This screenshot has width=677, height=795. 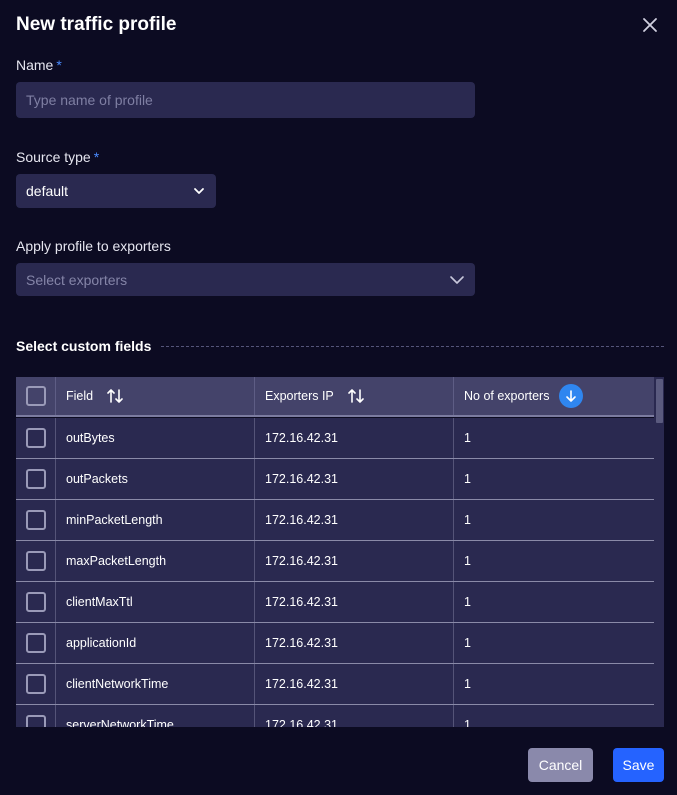 What do you see at coordinates (155, 520) in the screenshot?
I see `field-cell: minPacketLength` at bounding box center [155, 520].